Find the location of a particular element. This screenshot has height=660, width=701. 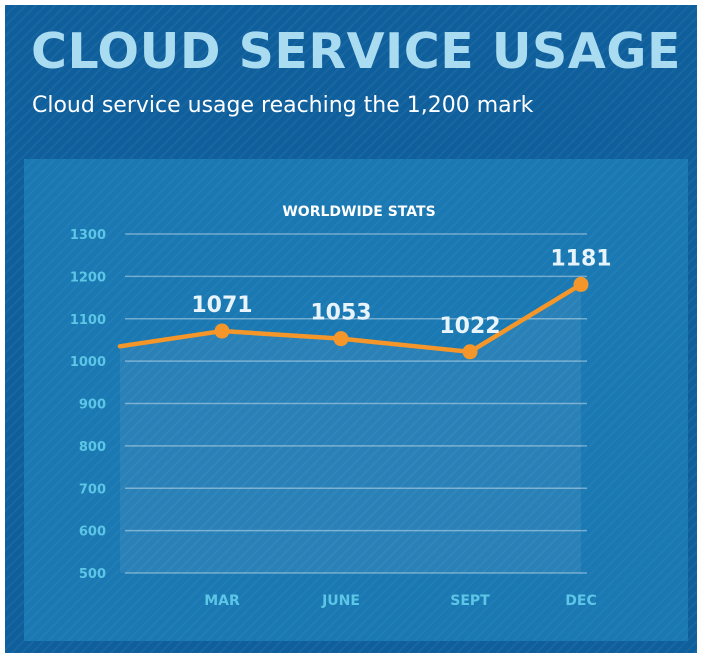

data-label: 1053 is located at coordinates (340, 313).